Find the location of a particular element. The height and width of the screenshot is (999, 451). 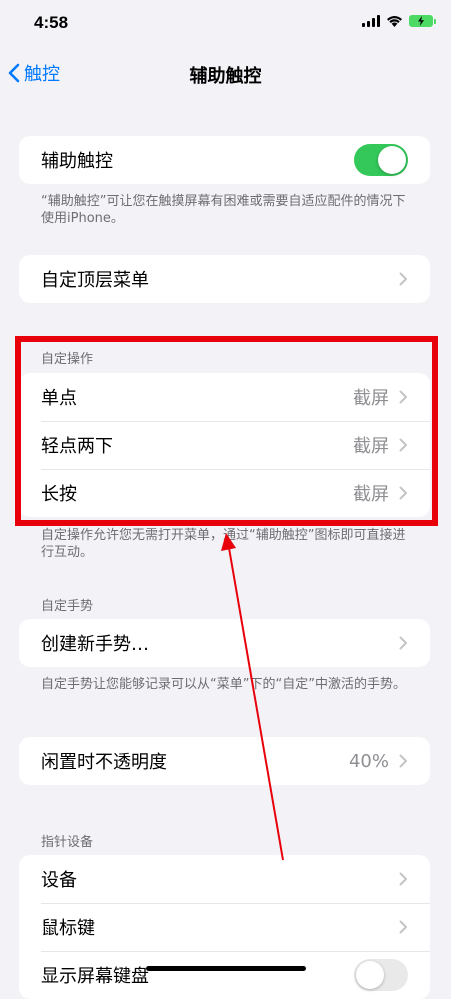

single-tap-value: 截屏 is located at coordinates (371, 398).